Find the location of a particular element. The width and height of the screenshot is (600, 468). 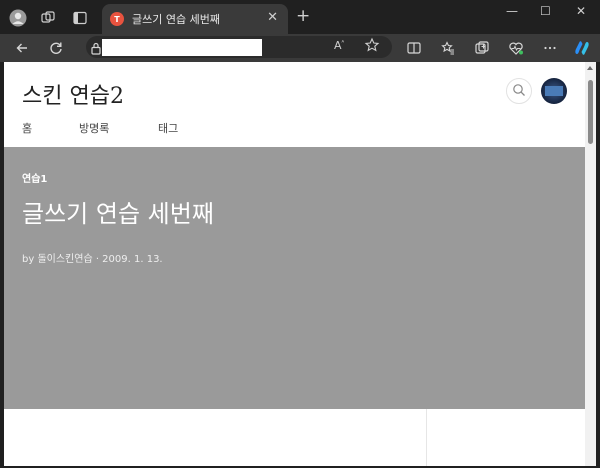

url-field is located at coordinates (182, 47).